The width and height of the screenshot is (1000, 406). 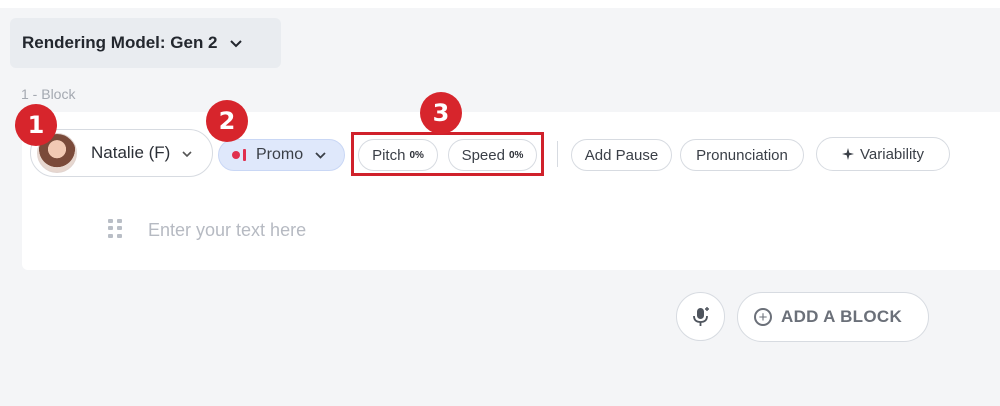 I want to click on add-block-button: + ADD A BLOCK, so click(x=833, y=317).